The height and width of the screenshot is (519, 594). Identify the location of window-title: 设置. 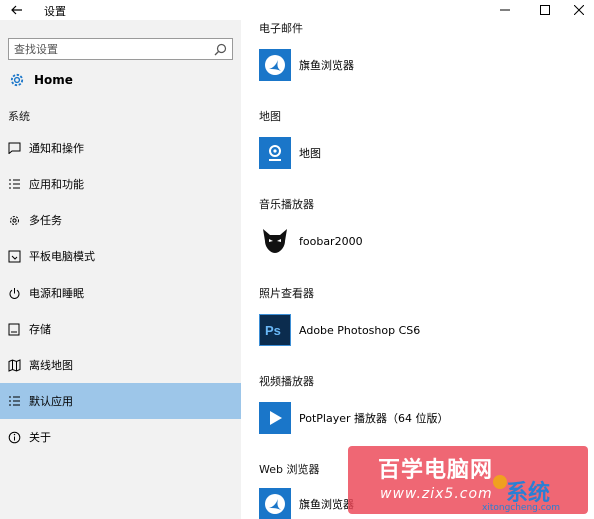
(55, 11).